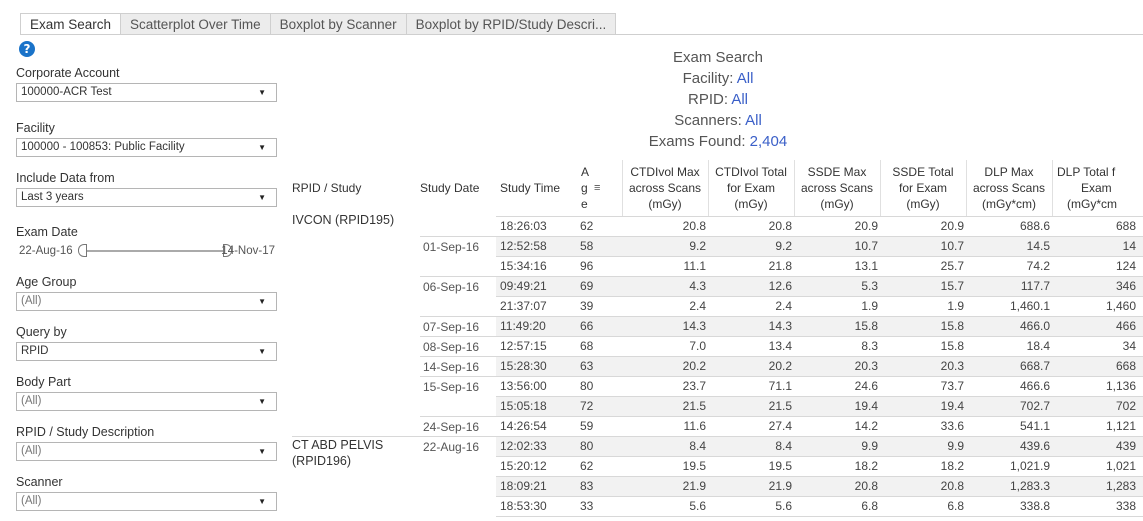  I want to click on ssde-total-cell: 9.9, so click(955, 446).